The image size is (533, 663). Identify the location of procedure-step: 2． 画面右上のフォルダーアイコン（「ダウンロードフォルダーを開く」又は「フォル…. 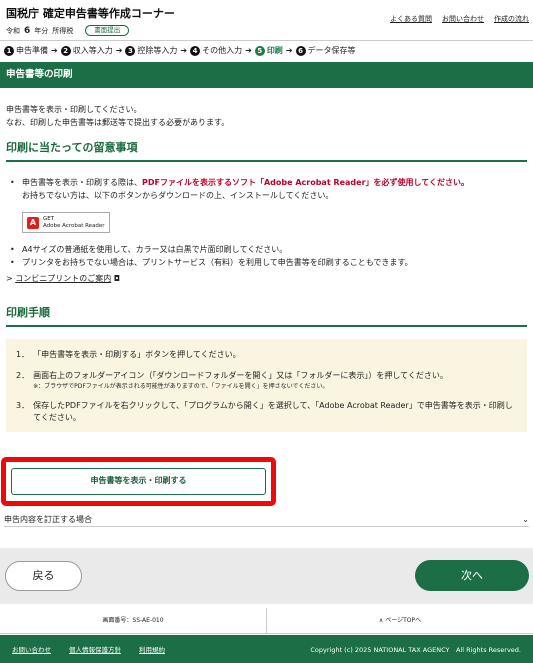
(266, 380).